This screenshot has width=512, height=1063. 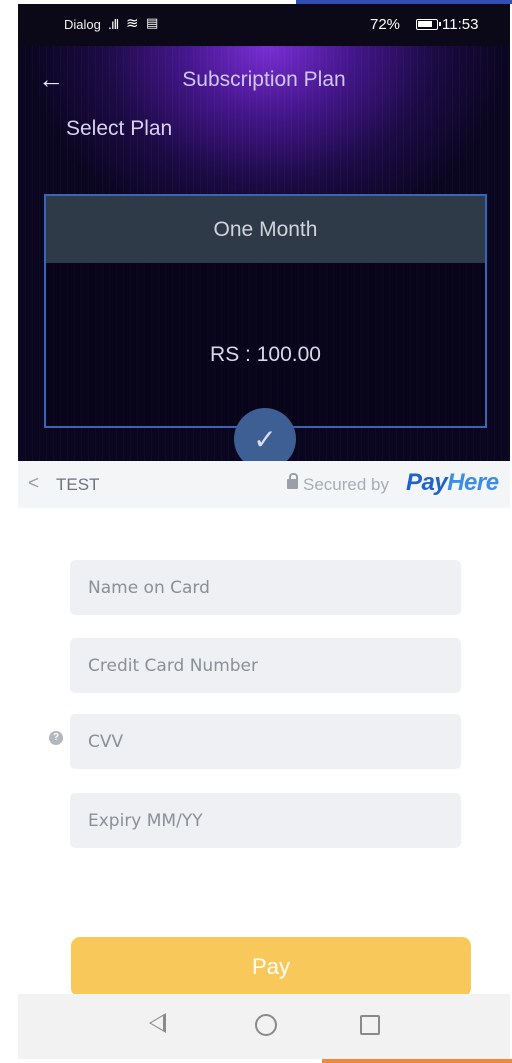 I want to click on signal-icon: .ıll, so click(x=113, y=24).